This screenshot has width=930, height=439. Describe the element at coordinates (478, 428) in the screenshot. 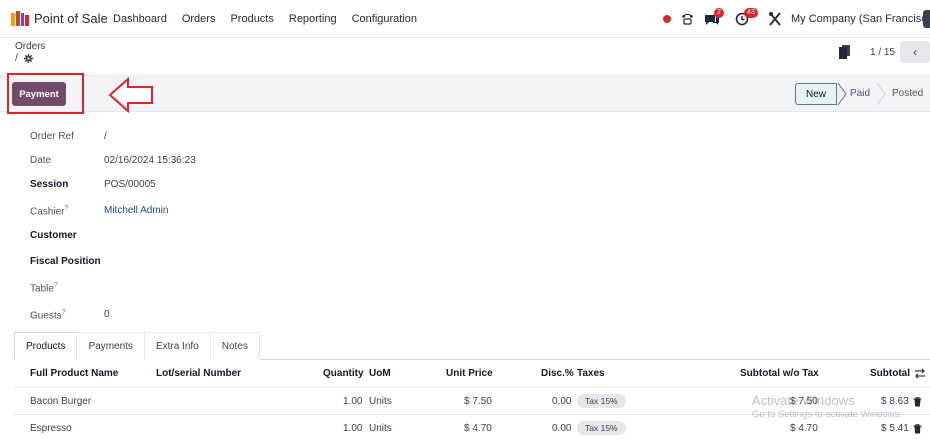

I see `row-unit-price: $ 4.70` at that location.